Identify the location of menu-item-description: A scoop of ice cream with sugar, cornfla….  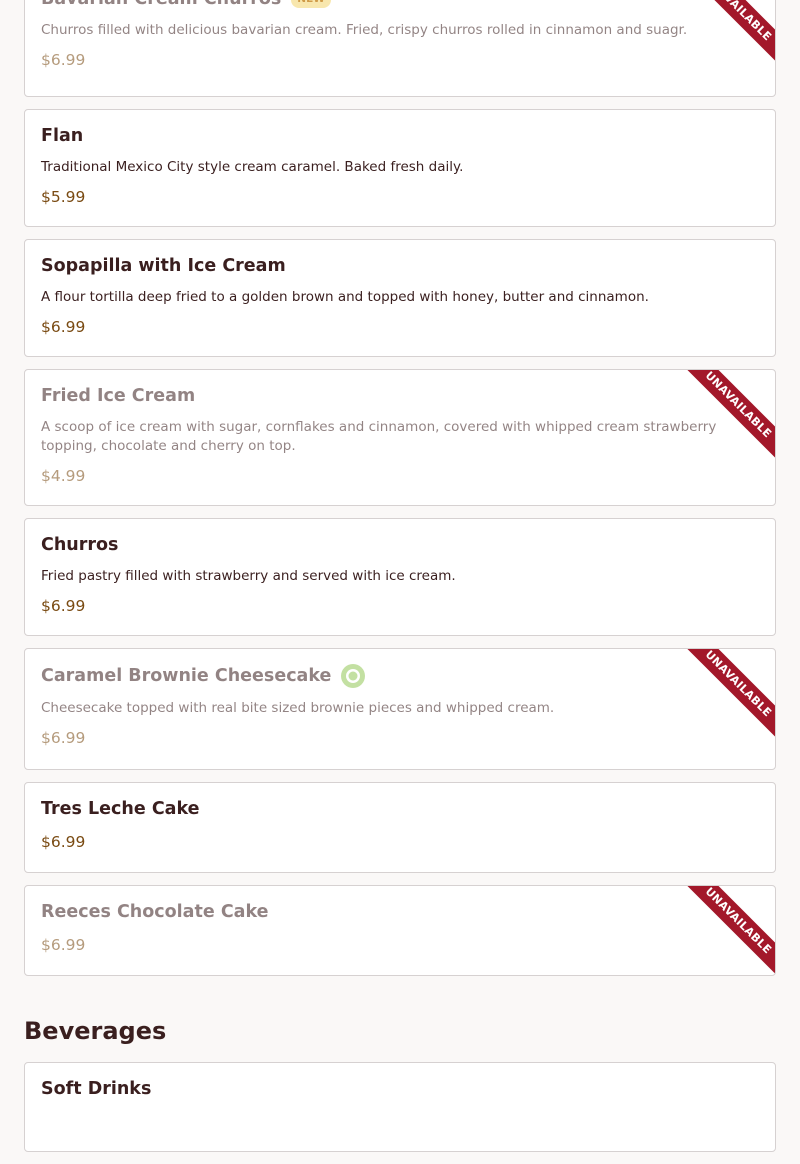
(379, 436).